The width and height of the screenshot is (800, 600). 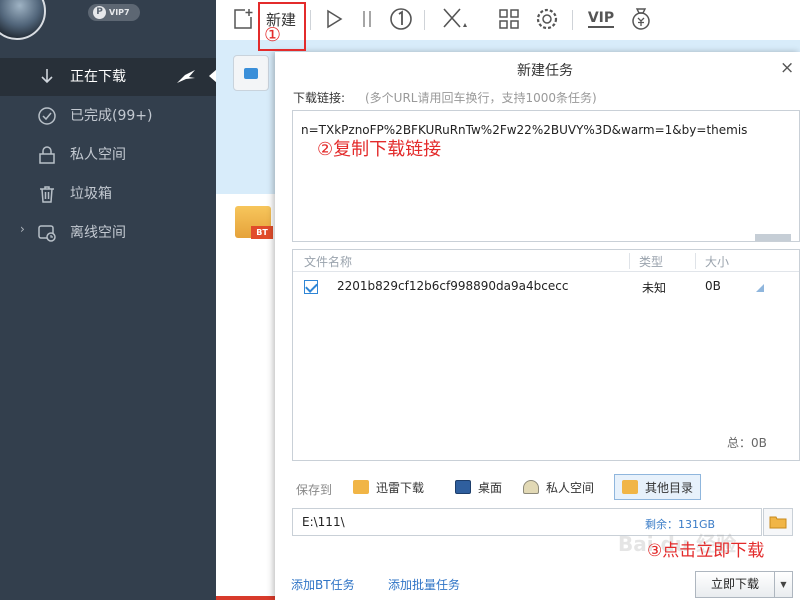 I want to click on desktop-icon, so click(x=463, y=487).